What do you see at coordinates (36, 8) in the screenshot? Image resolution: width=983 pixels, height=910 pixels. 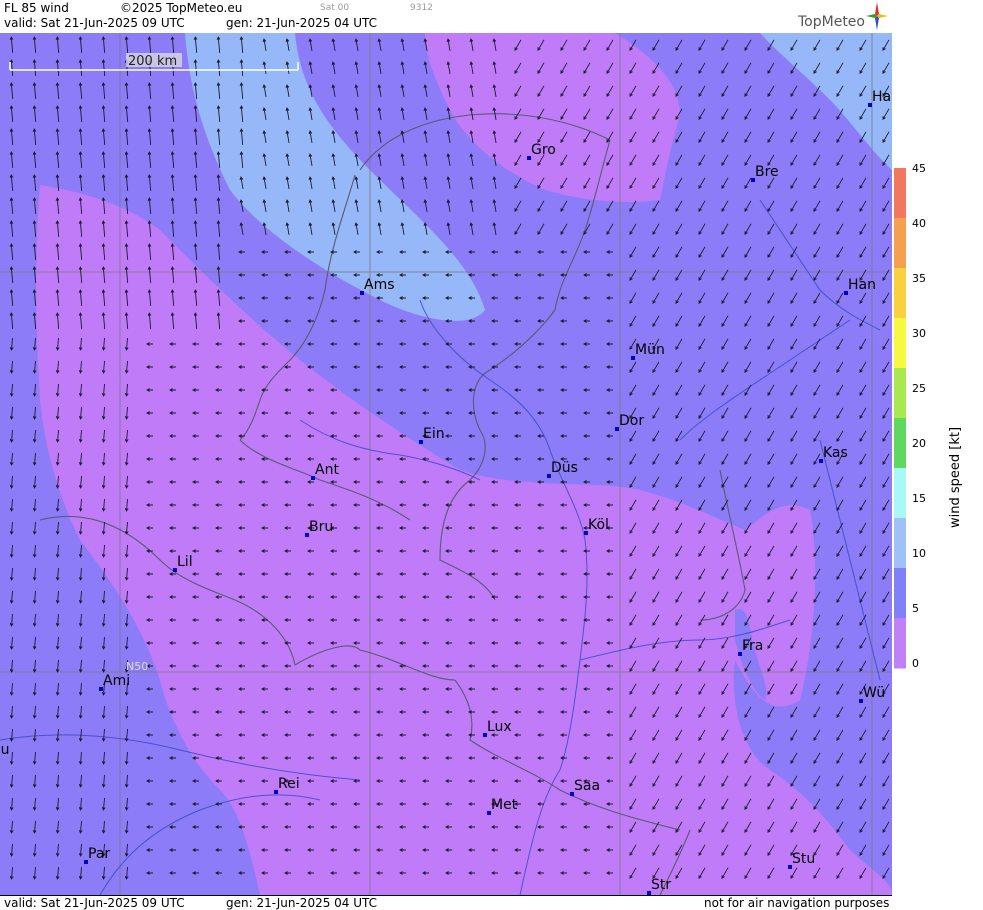 I see `product-title: FL 85 wind` at bounding box center [36, 8].